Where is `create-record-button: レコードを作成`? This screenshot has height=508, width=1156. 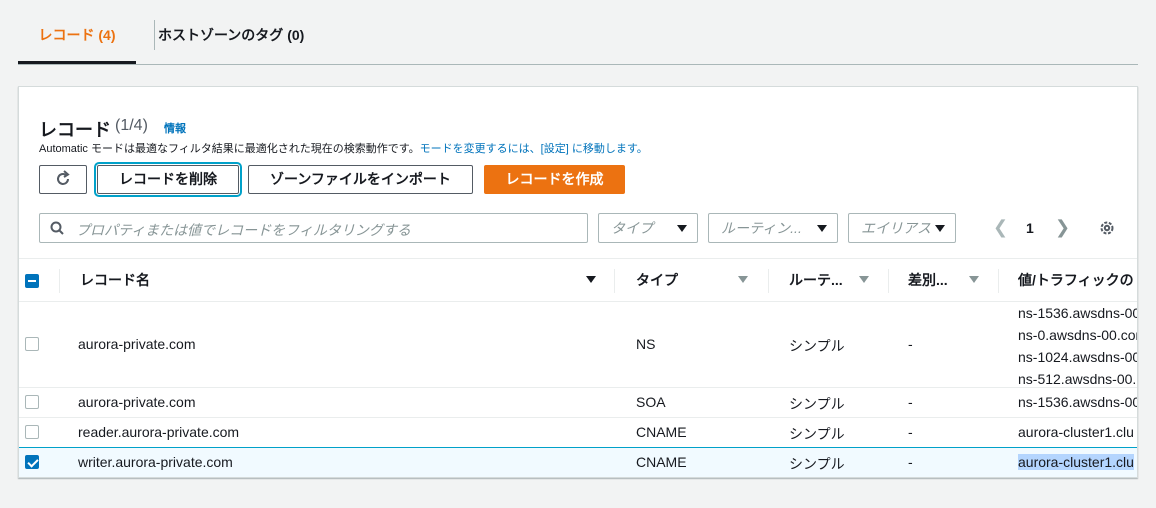
create-record-button: レコードを作成 is located at coordinates (554, 179).